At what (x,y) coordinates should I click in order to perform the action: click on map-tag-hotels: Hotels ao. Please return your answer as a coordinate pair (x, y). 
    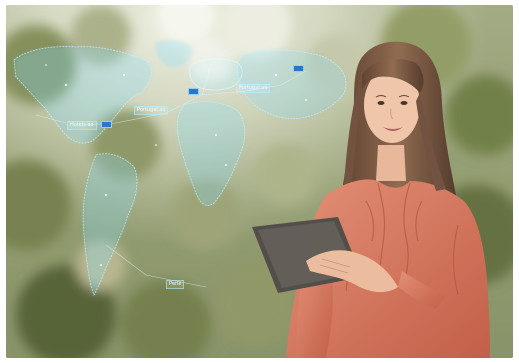
    Looking at the image, I should click on (82, 125).